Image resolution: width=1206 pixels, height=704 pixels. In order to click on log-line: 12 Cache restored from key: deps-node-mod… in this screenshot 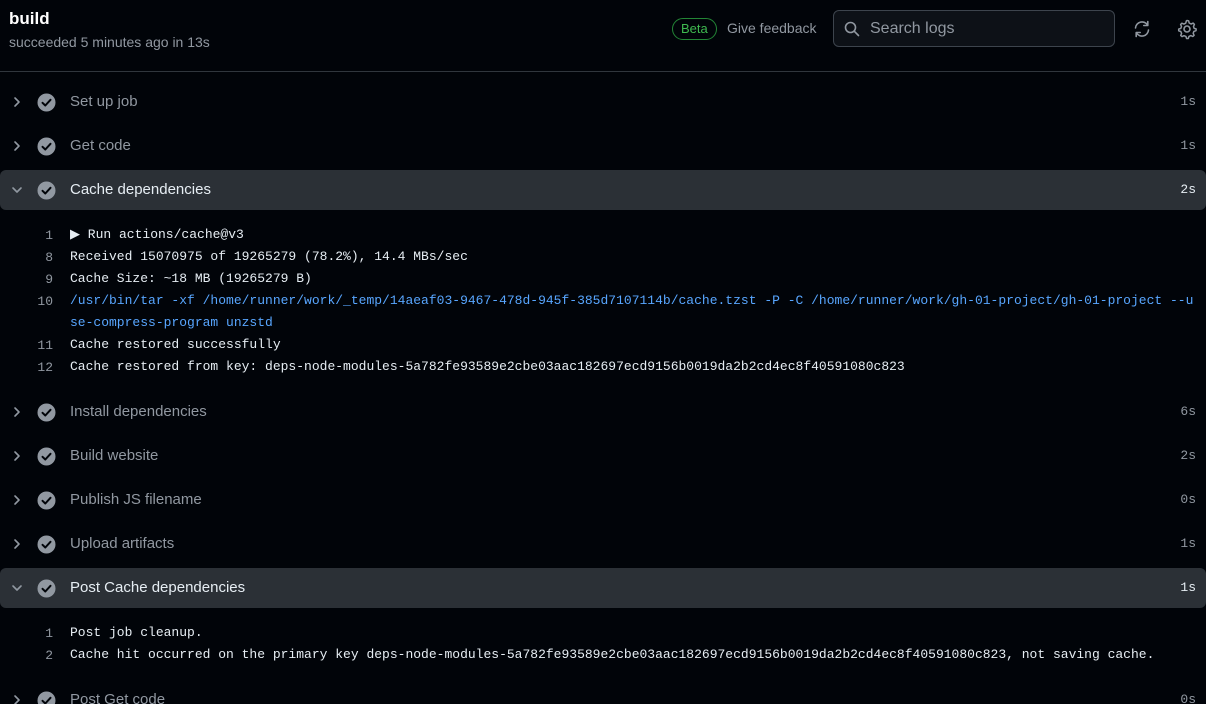, I will do `click(603, 367)`.